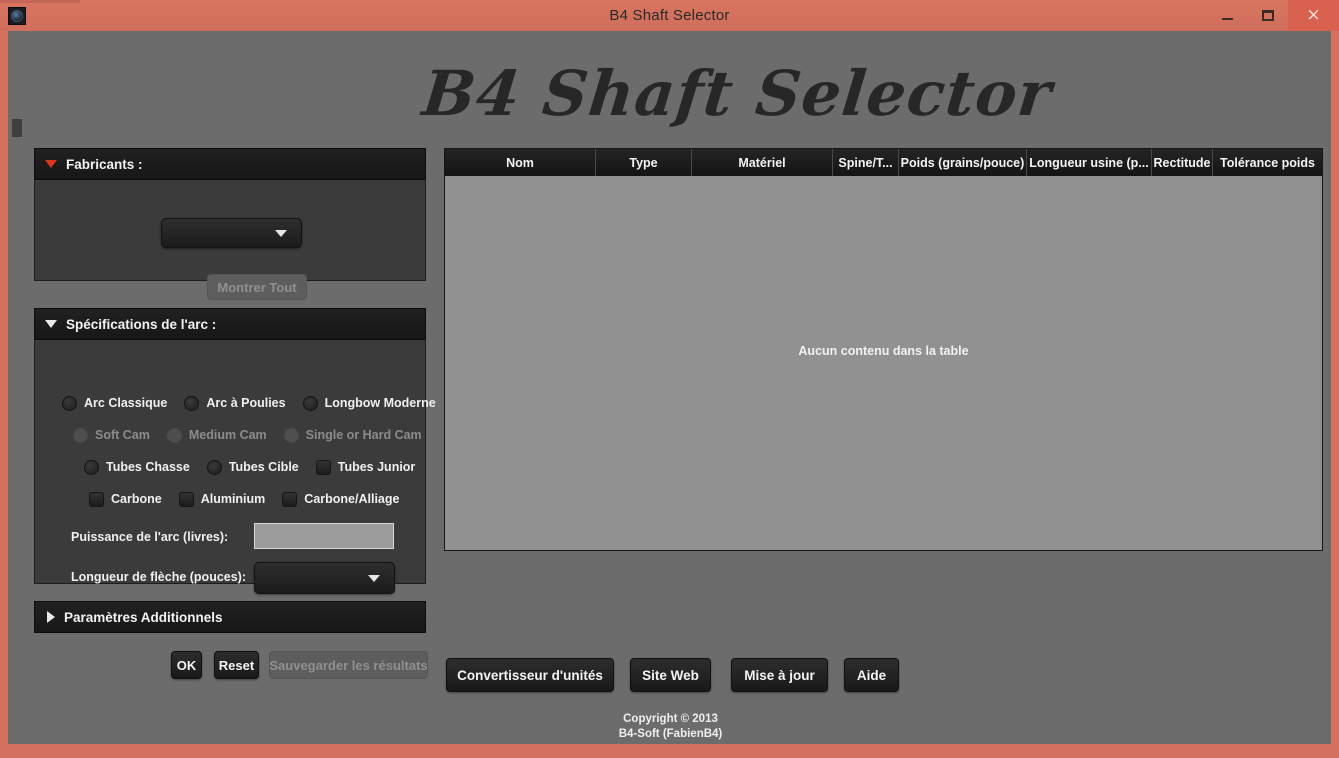 This screenshot has height=758, width=1339. I want to click on table-column-header: Nom, so click(520, 162).